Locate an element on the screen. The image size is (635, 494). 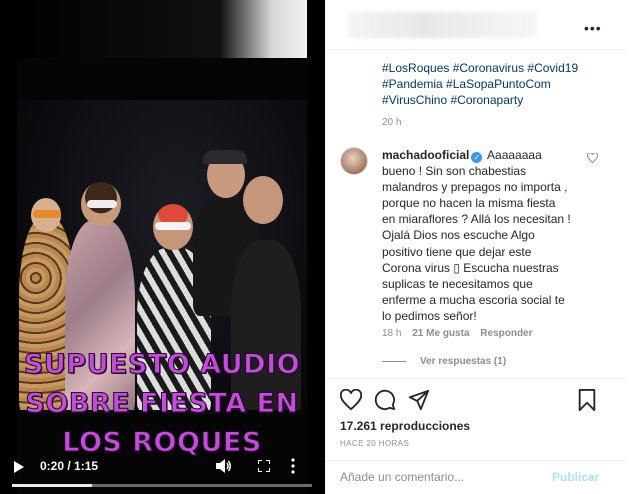
more-options-icon: ••• is located at coordinates (593, 28).